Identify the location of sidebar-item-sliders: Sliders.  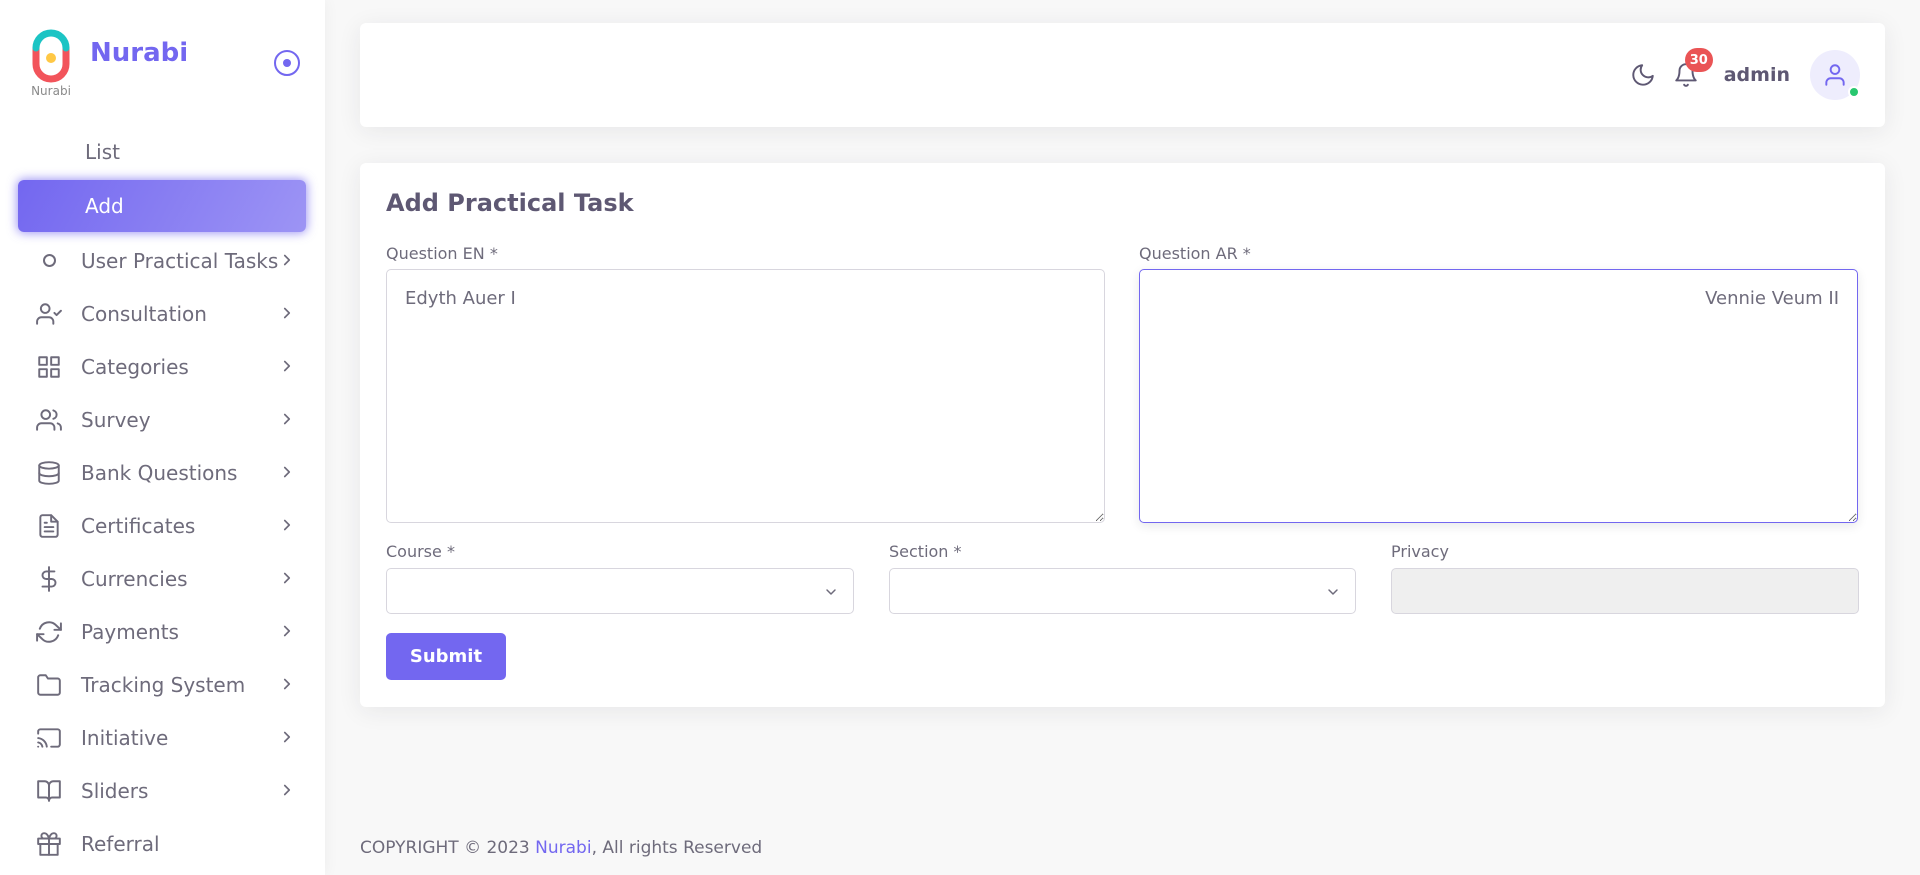
(162, 790).